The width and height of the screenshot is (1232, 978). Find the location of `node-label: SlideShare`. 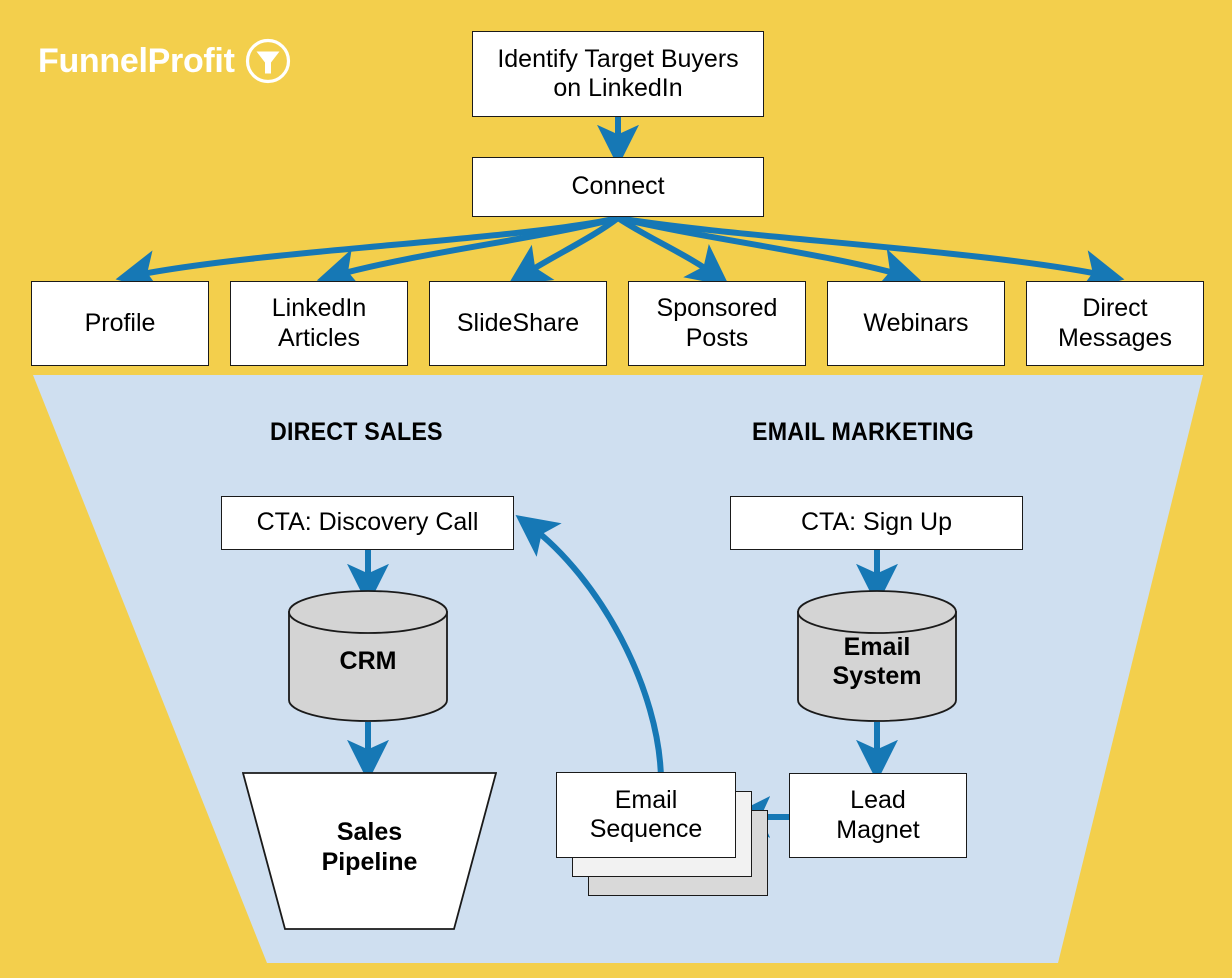

node-label: SlideShare is located at coordinates (518, 324).